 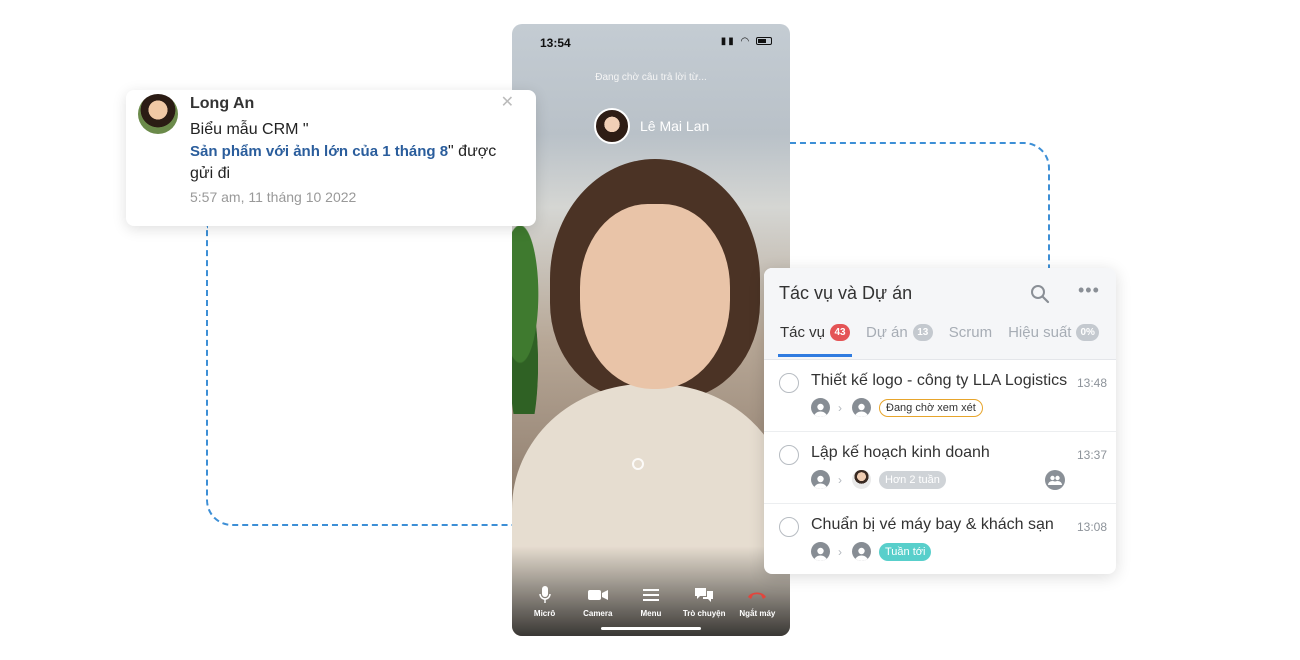 I want to click on deadline-badge: Tuần tới, so click(x=905, y=551).